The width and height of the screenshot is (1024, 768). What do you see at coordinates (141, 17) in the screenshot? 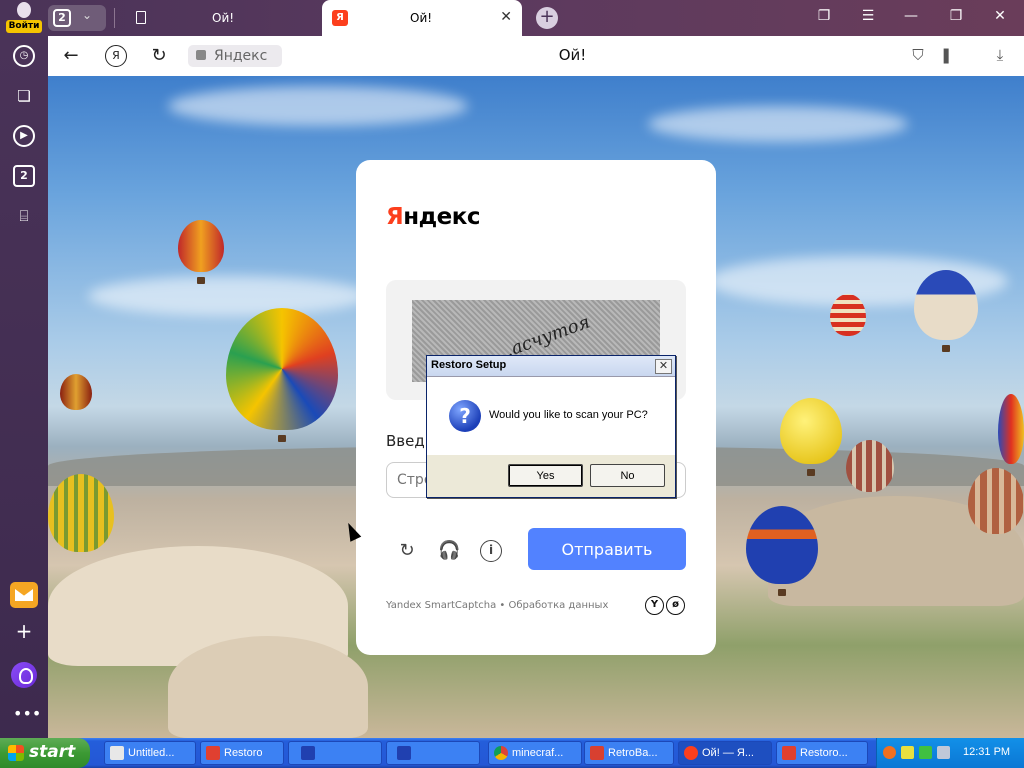
I see `document-icon` at bounding box center [141, 17].